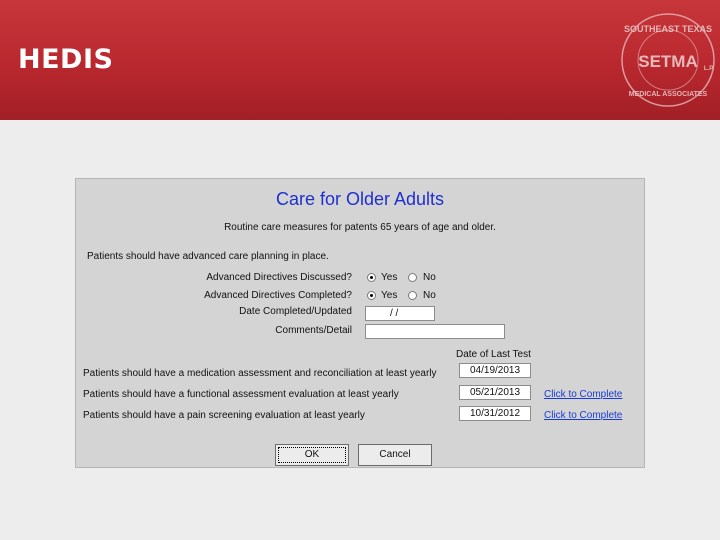  What do you see at coordinates (395, 455) in the screenshot?
I see `cancel-button: Cancel` at bounding box center [395, 455].